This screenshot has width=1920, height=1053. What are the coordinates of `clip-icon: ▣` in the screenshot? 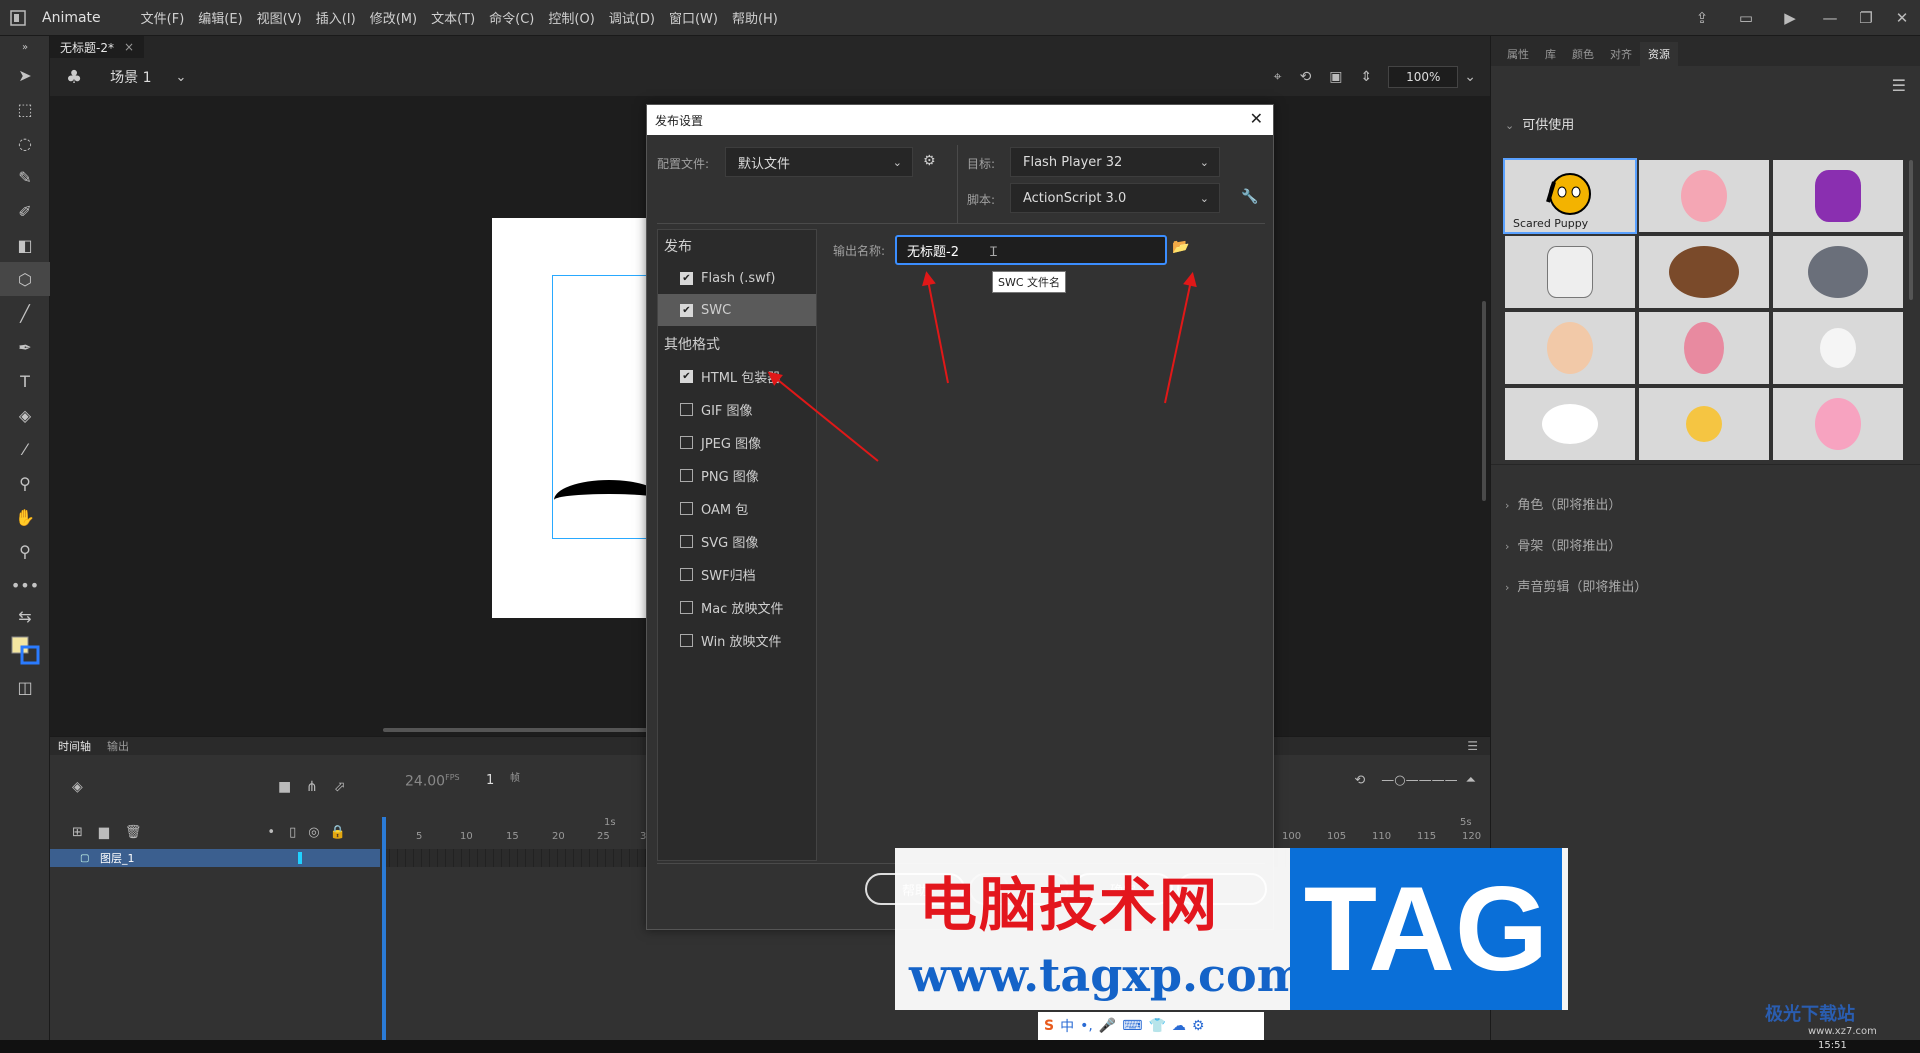 It's located at (1335, 77).